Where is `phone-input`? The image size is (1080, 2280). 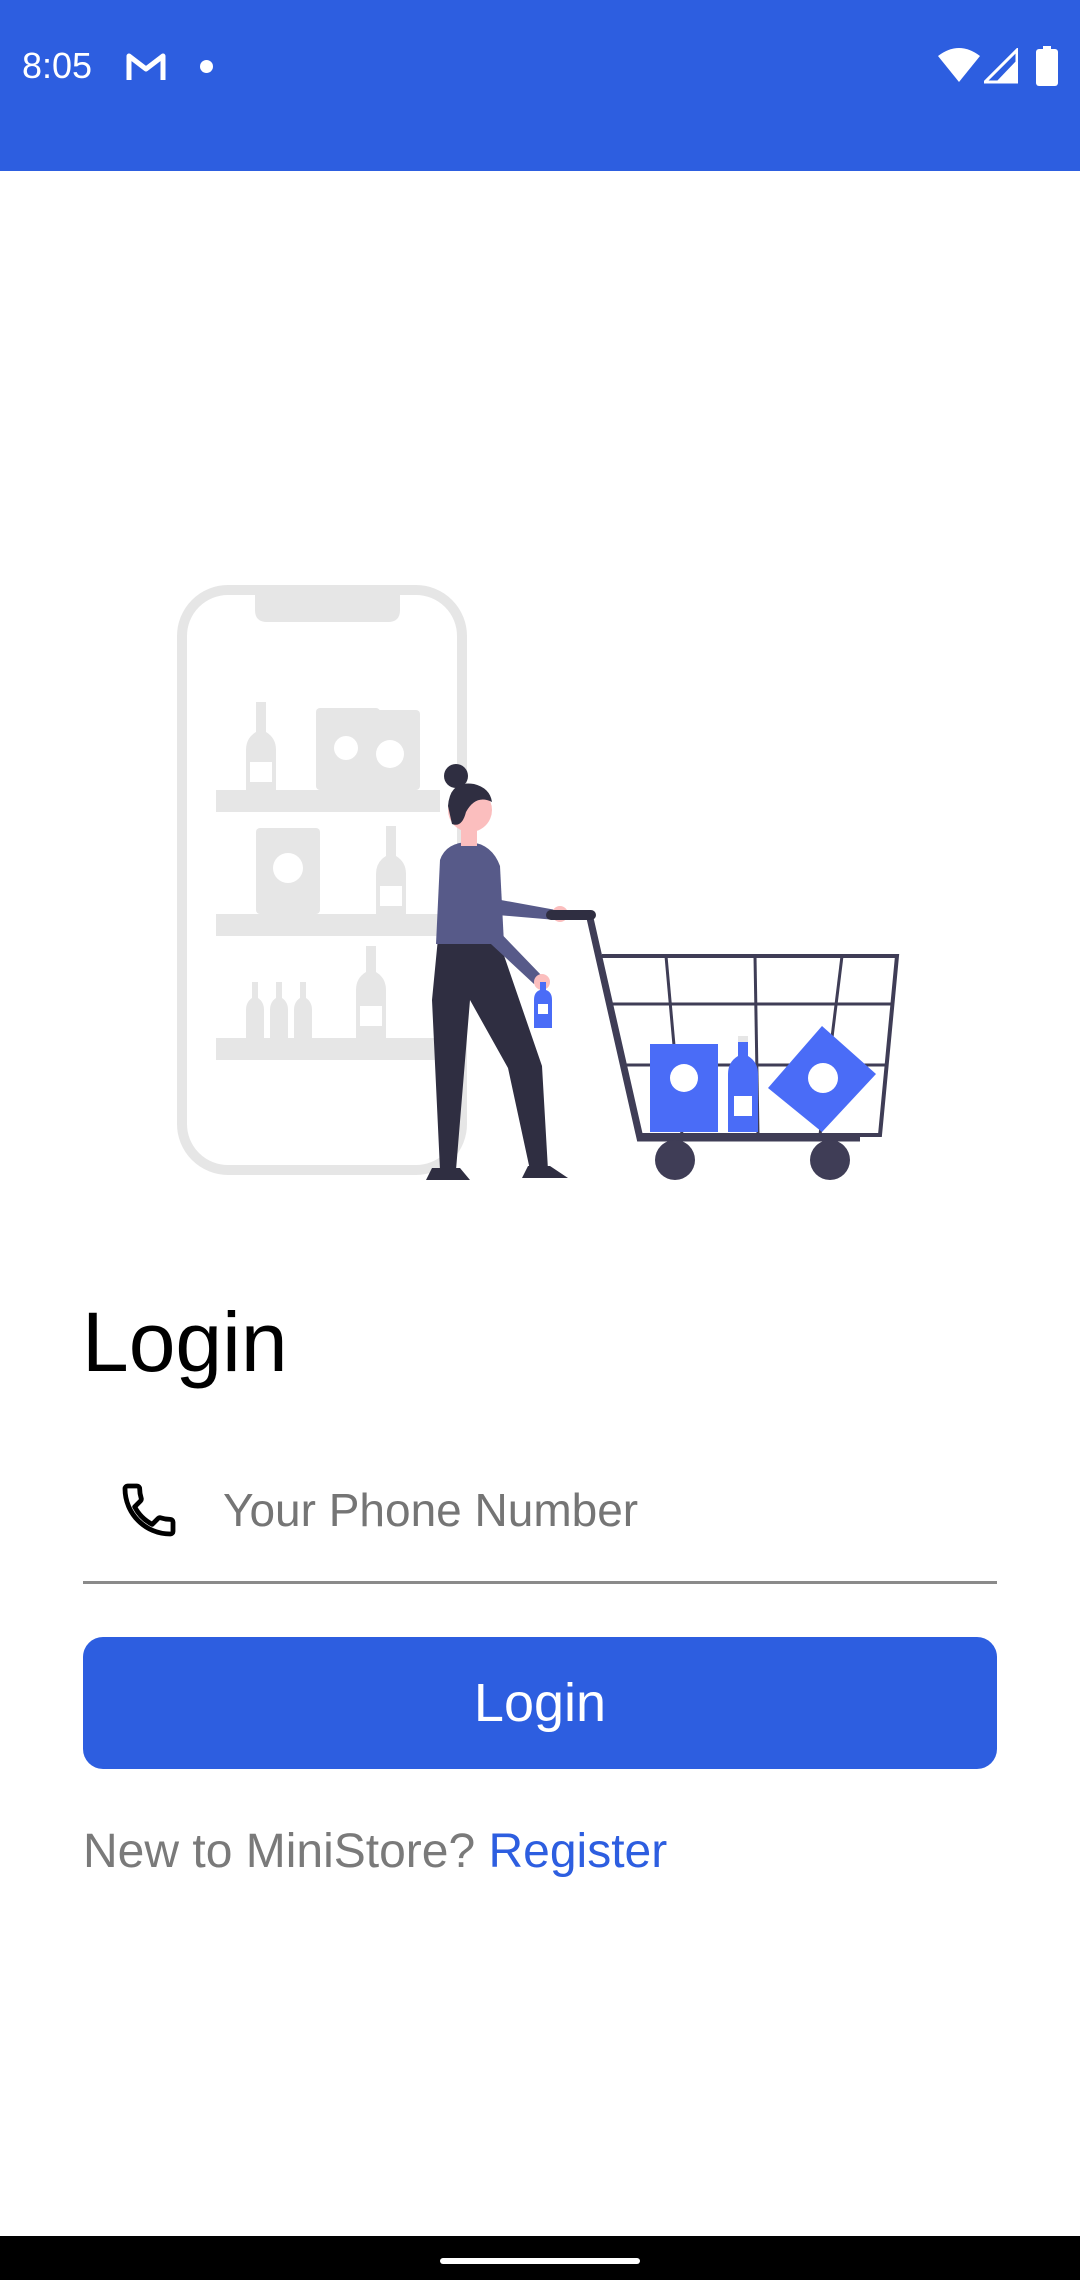 phone-input is located at coordinates (593, 1510).